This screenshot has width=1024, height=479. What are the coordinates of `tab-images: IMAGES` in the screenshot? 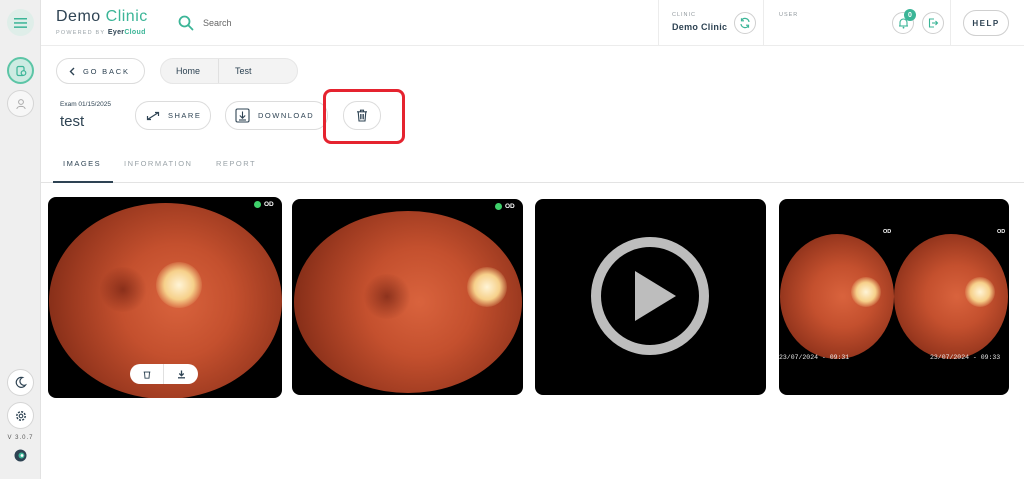 It's located at (82, 163).